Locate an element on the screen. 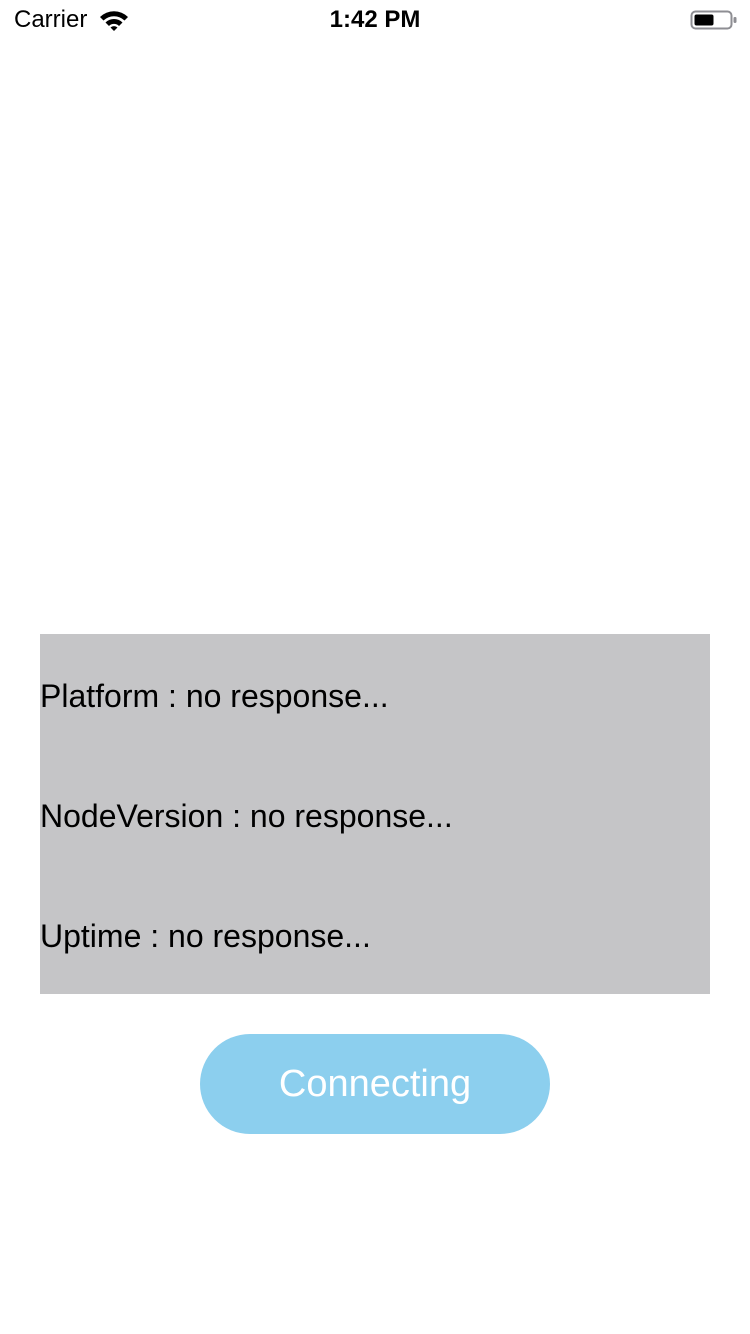 This screenshot has width=750, height=1334. status-time: 1:42 PM is located at coordinates (375, 19).